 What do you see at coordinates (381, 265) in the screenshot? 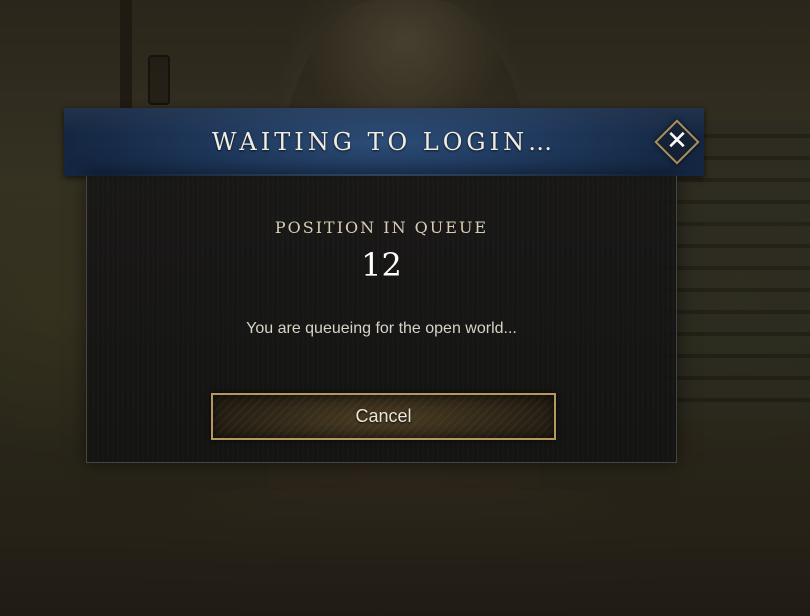
I see `queue-position-value: 12` at bounding box center [381, 265].